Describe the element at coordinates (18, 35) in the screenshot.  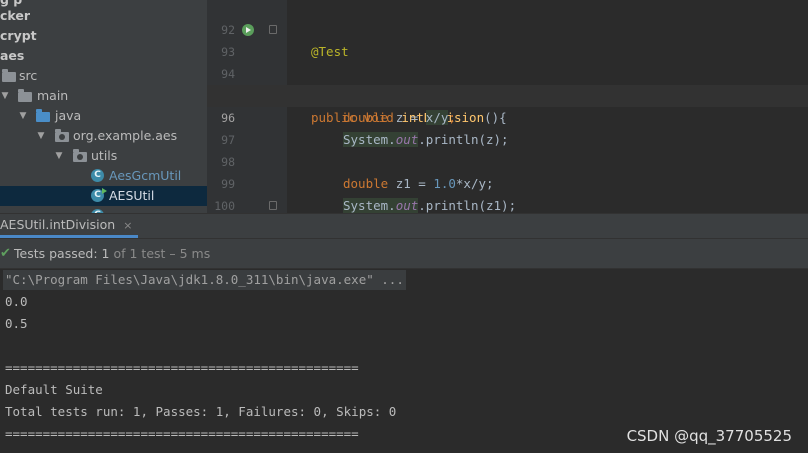
I see `tree-item-label: crypt` at that location.